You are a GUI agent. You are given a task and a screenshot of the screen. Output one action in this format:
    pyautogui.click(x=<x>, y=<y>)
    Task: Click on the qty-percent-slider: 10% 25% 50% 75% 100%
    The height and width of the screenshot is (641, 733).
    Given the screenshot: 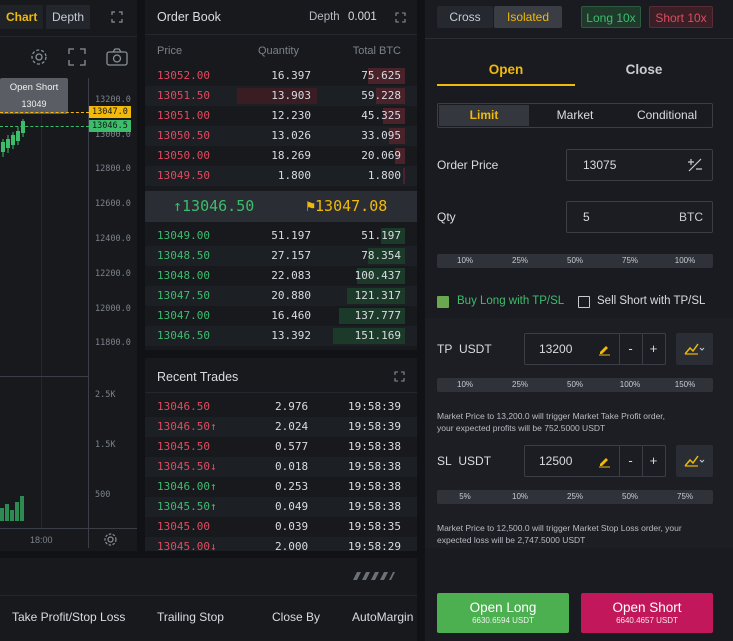 What is the action you would take?
    pyautogui.click(x=575, y=261)
    